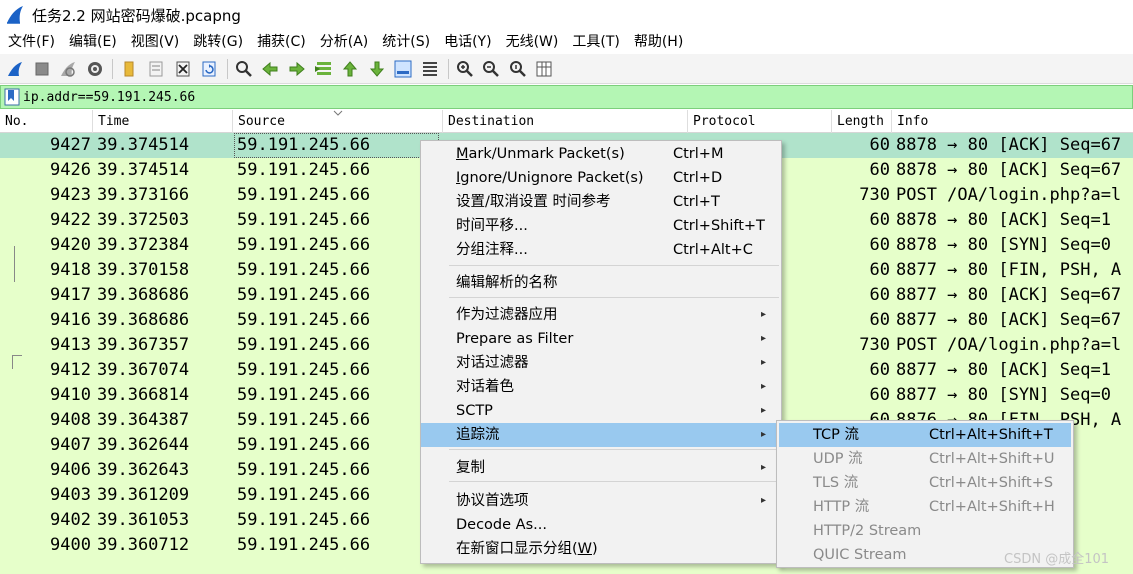  I want to click on packet-length-cell: 730, so click(874, 345).